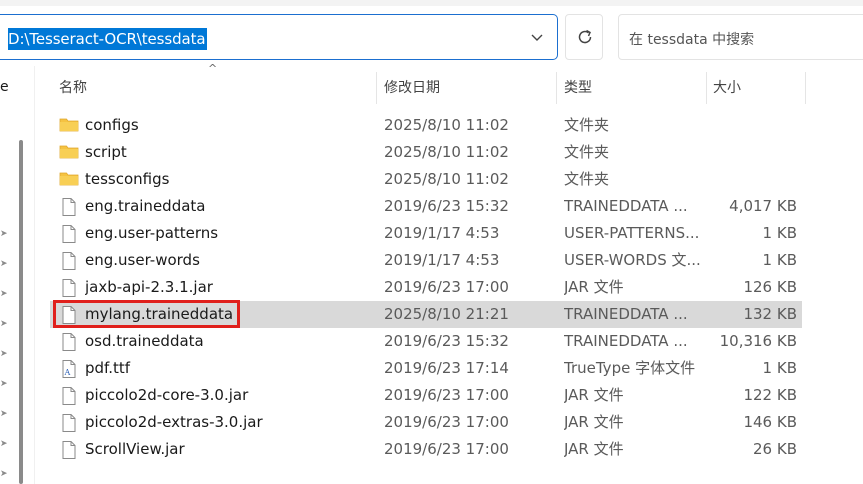 This screenshot has height=484, width=863. What do you see at coordinates (578, 86) in the screenshot?
I see `column-type: 类型` at bounding box center [578, 86].